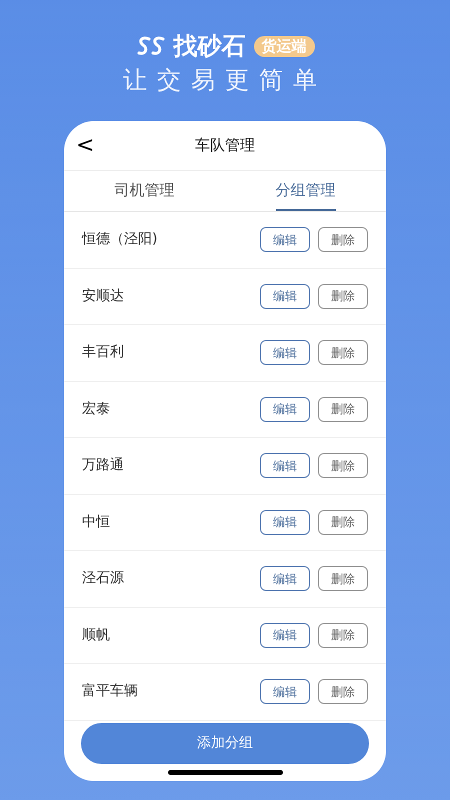 The height and width of the screenshot is (800, 450). What do you see at coordinates (284, 46) in the screenshot?
I see `brand-badge: 货运端` at bounding box center [284, 46].